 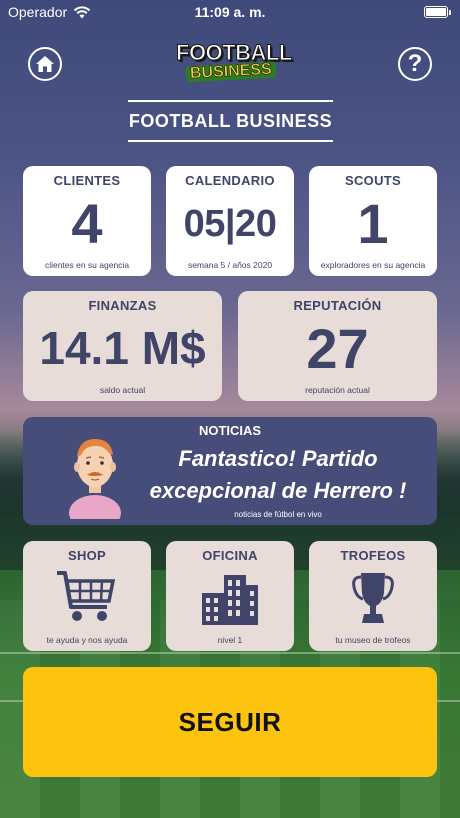 I want to click on reporter-avatar-icon, so click(x=95, y=479).